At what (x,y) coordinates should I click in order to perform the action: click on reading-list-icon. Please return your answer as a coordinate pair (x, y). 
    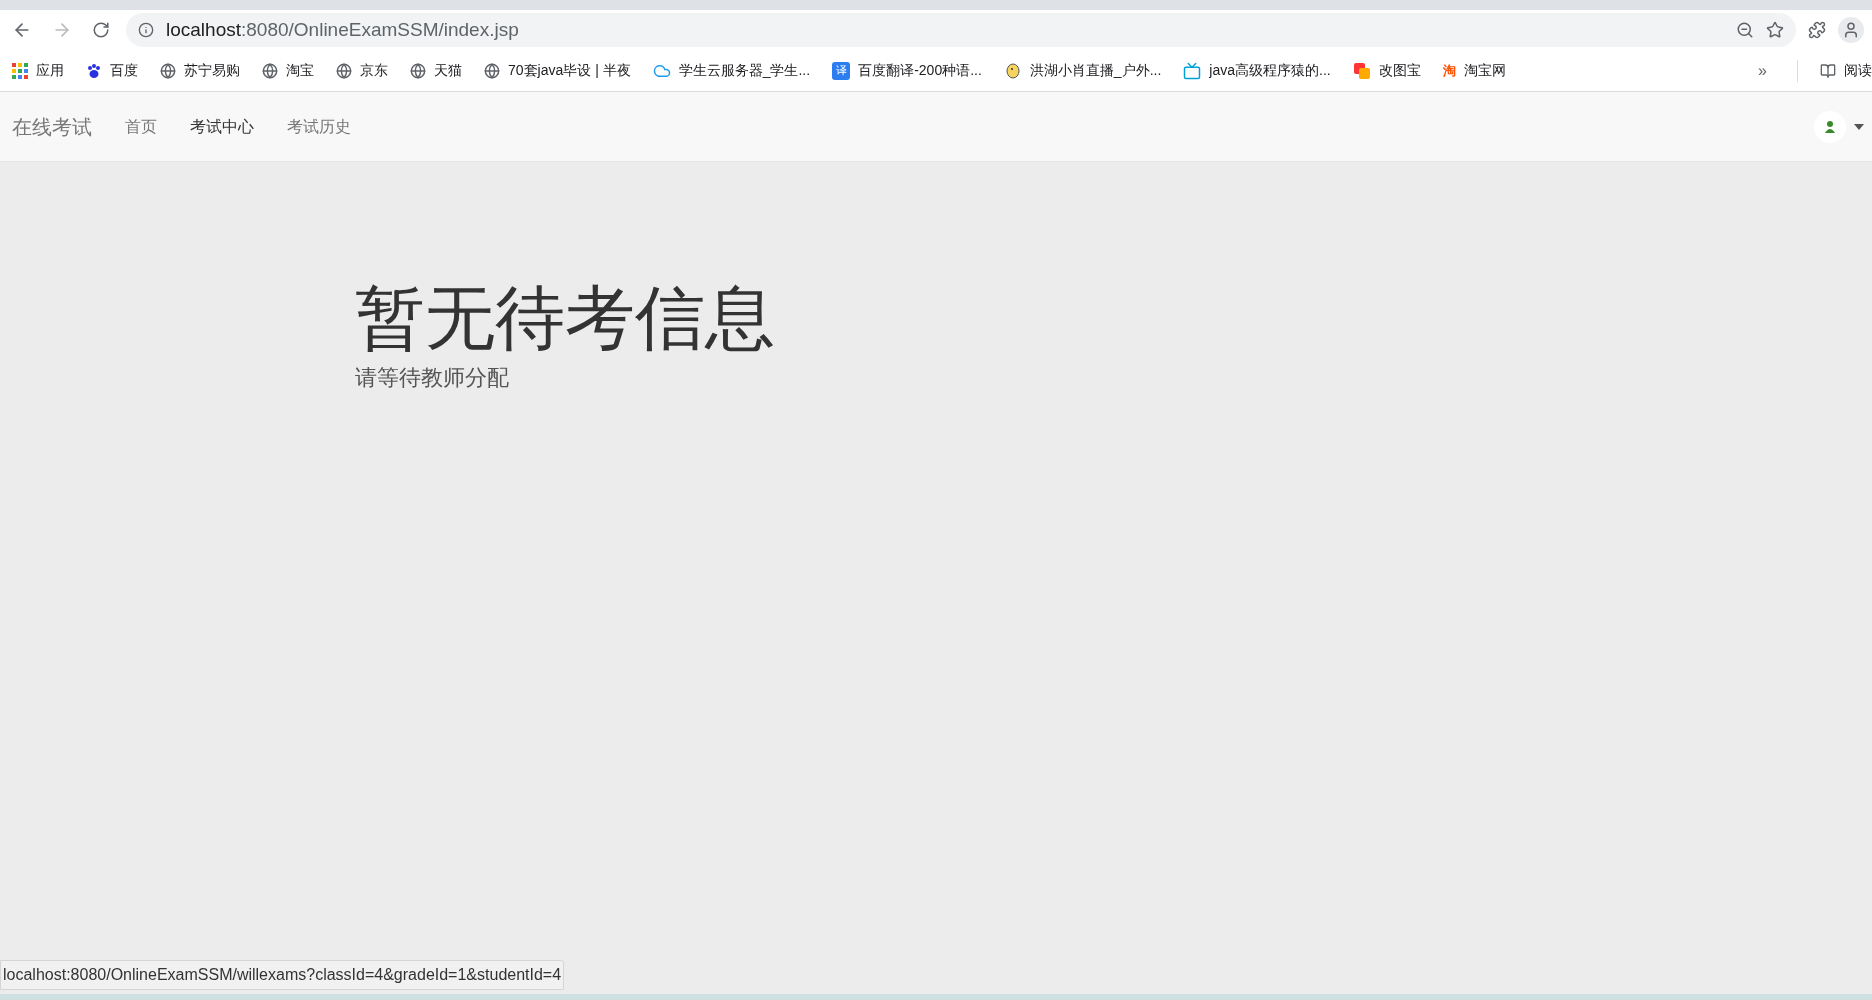
    Looking at the image, I should click on (1828, 70).